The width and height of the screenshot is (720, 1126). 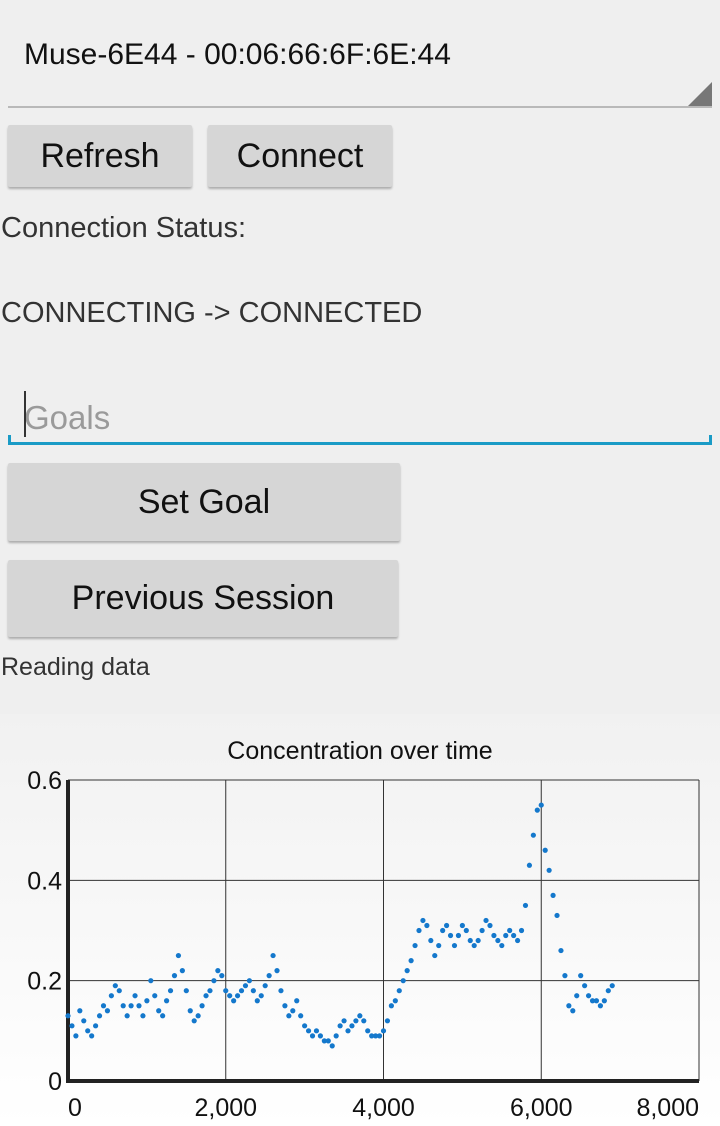 I want to click on dropdown-arrow-icon, so click(x=700, y=94).